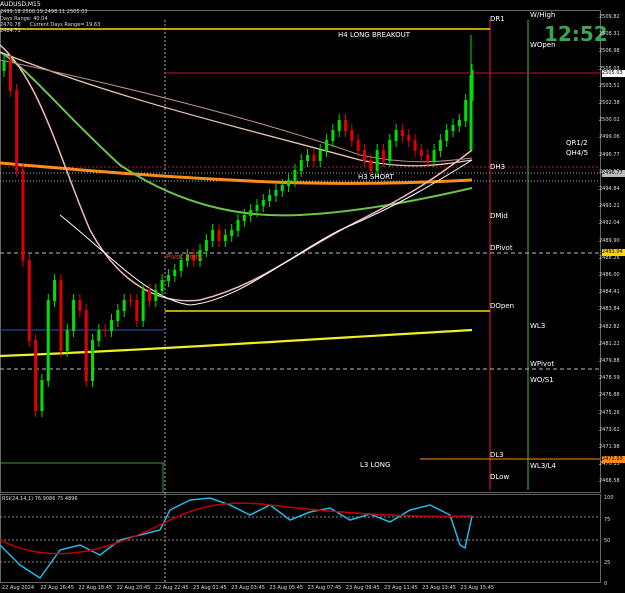 Image resolution: width=625 pixels, height=593 pixels. What do you see at coordinates (502, 306) in the screenshot?
I see `dopen-label: DOpen` at bounding box center [502, 306].